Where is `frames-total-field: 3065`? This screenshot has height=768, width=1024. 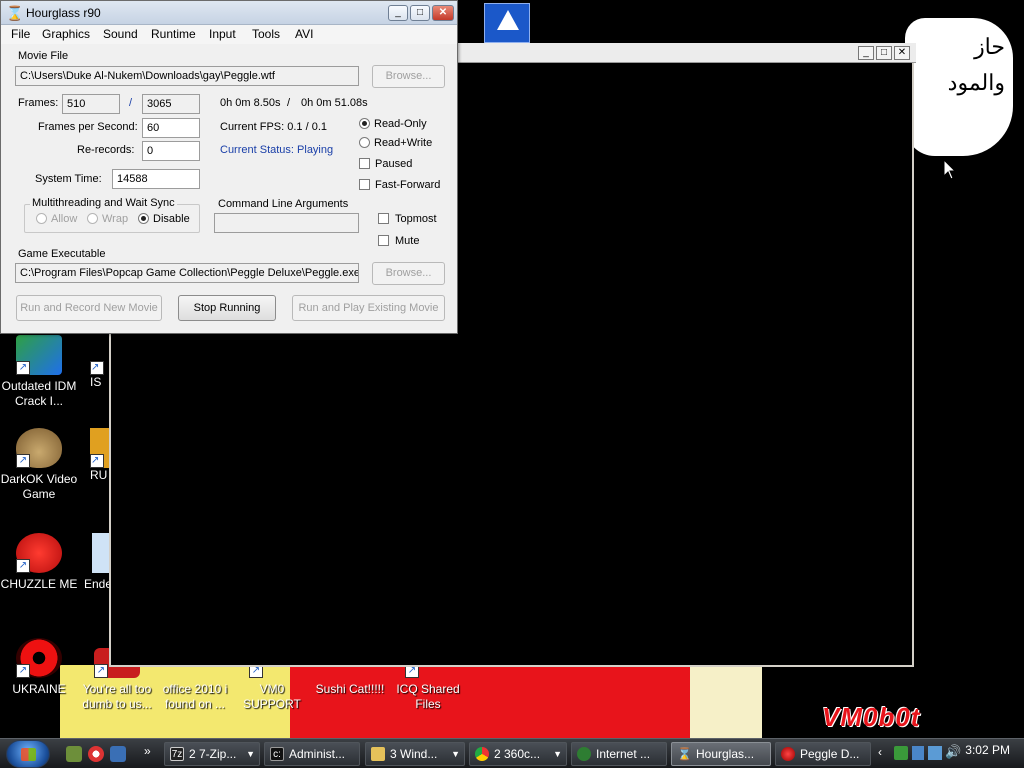 frames-total-field: 3065 is located at coordinates (171, 104).